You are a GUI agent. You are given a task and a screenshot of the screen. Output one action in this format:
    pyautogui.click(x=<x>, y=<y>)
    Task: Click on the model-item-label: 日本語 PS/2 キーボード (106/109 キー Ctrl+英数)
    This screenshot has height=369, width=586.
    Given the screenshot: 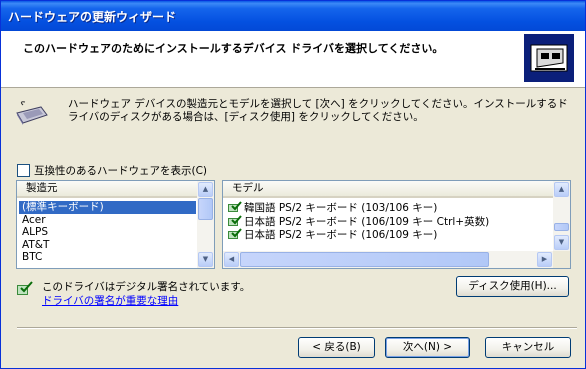 What is the action you would take?
    pyautogui.click(x=367, y=221)
    